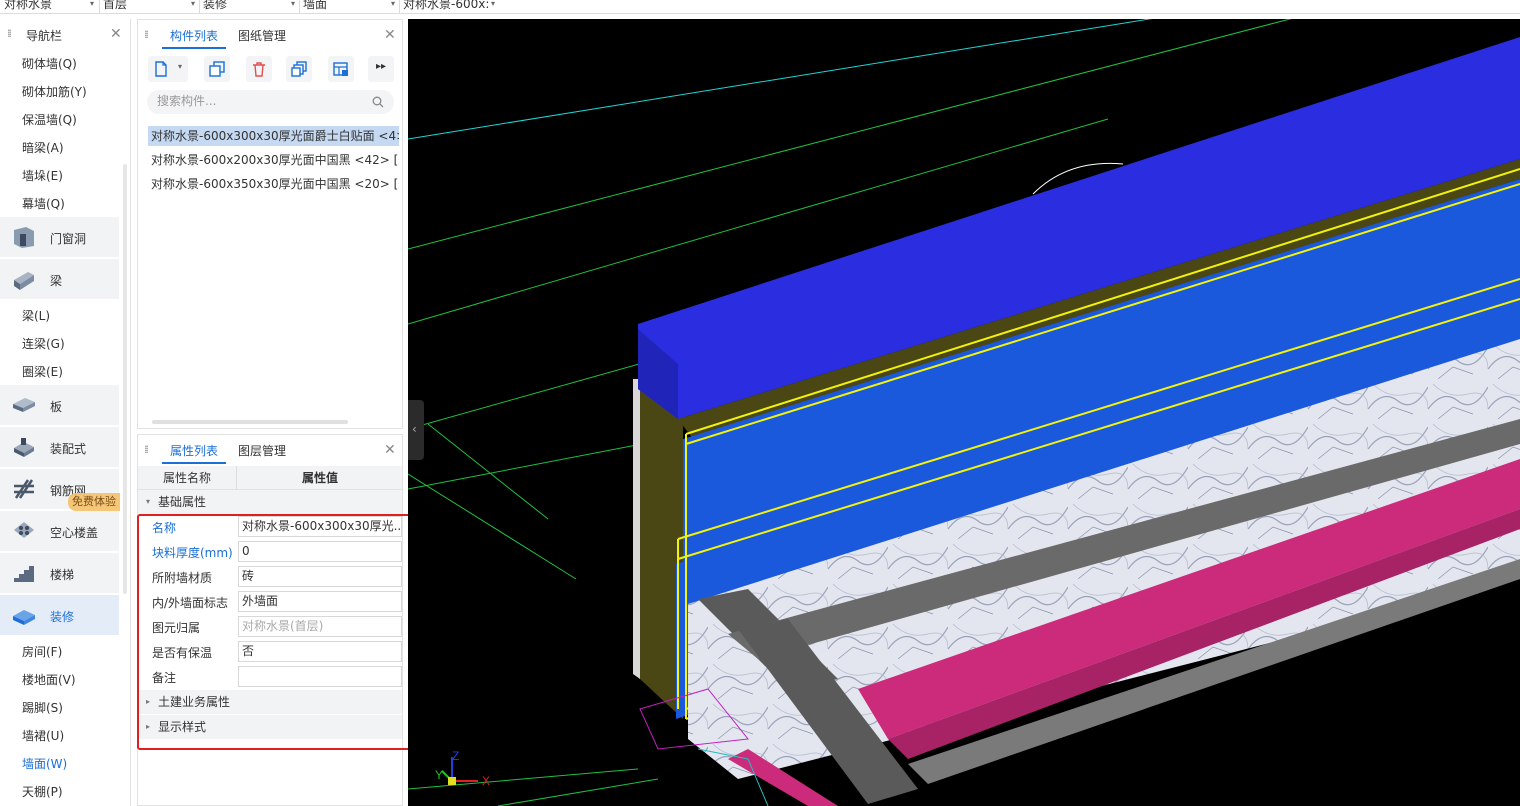  I want to click on property-name: 所附墙材质, so click(182, 578).